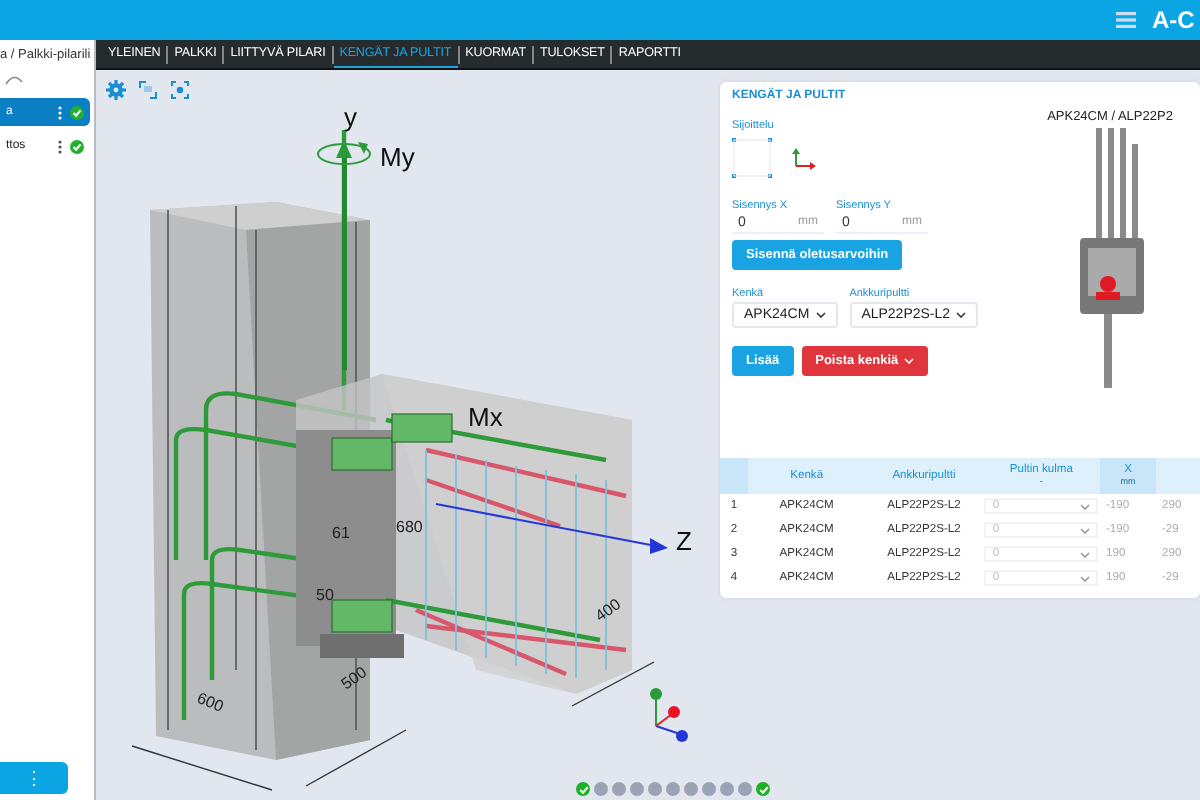  Describe the element at coordinates (116, 90) in the screenshot. I see `settings-icon` at that location.